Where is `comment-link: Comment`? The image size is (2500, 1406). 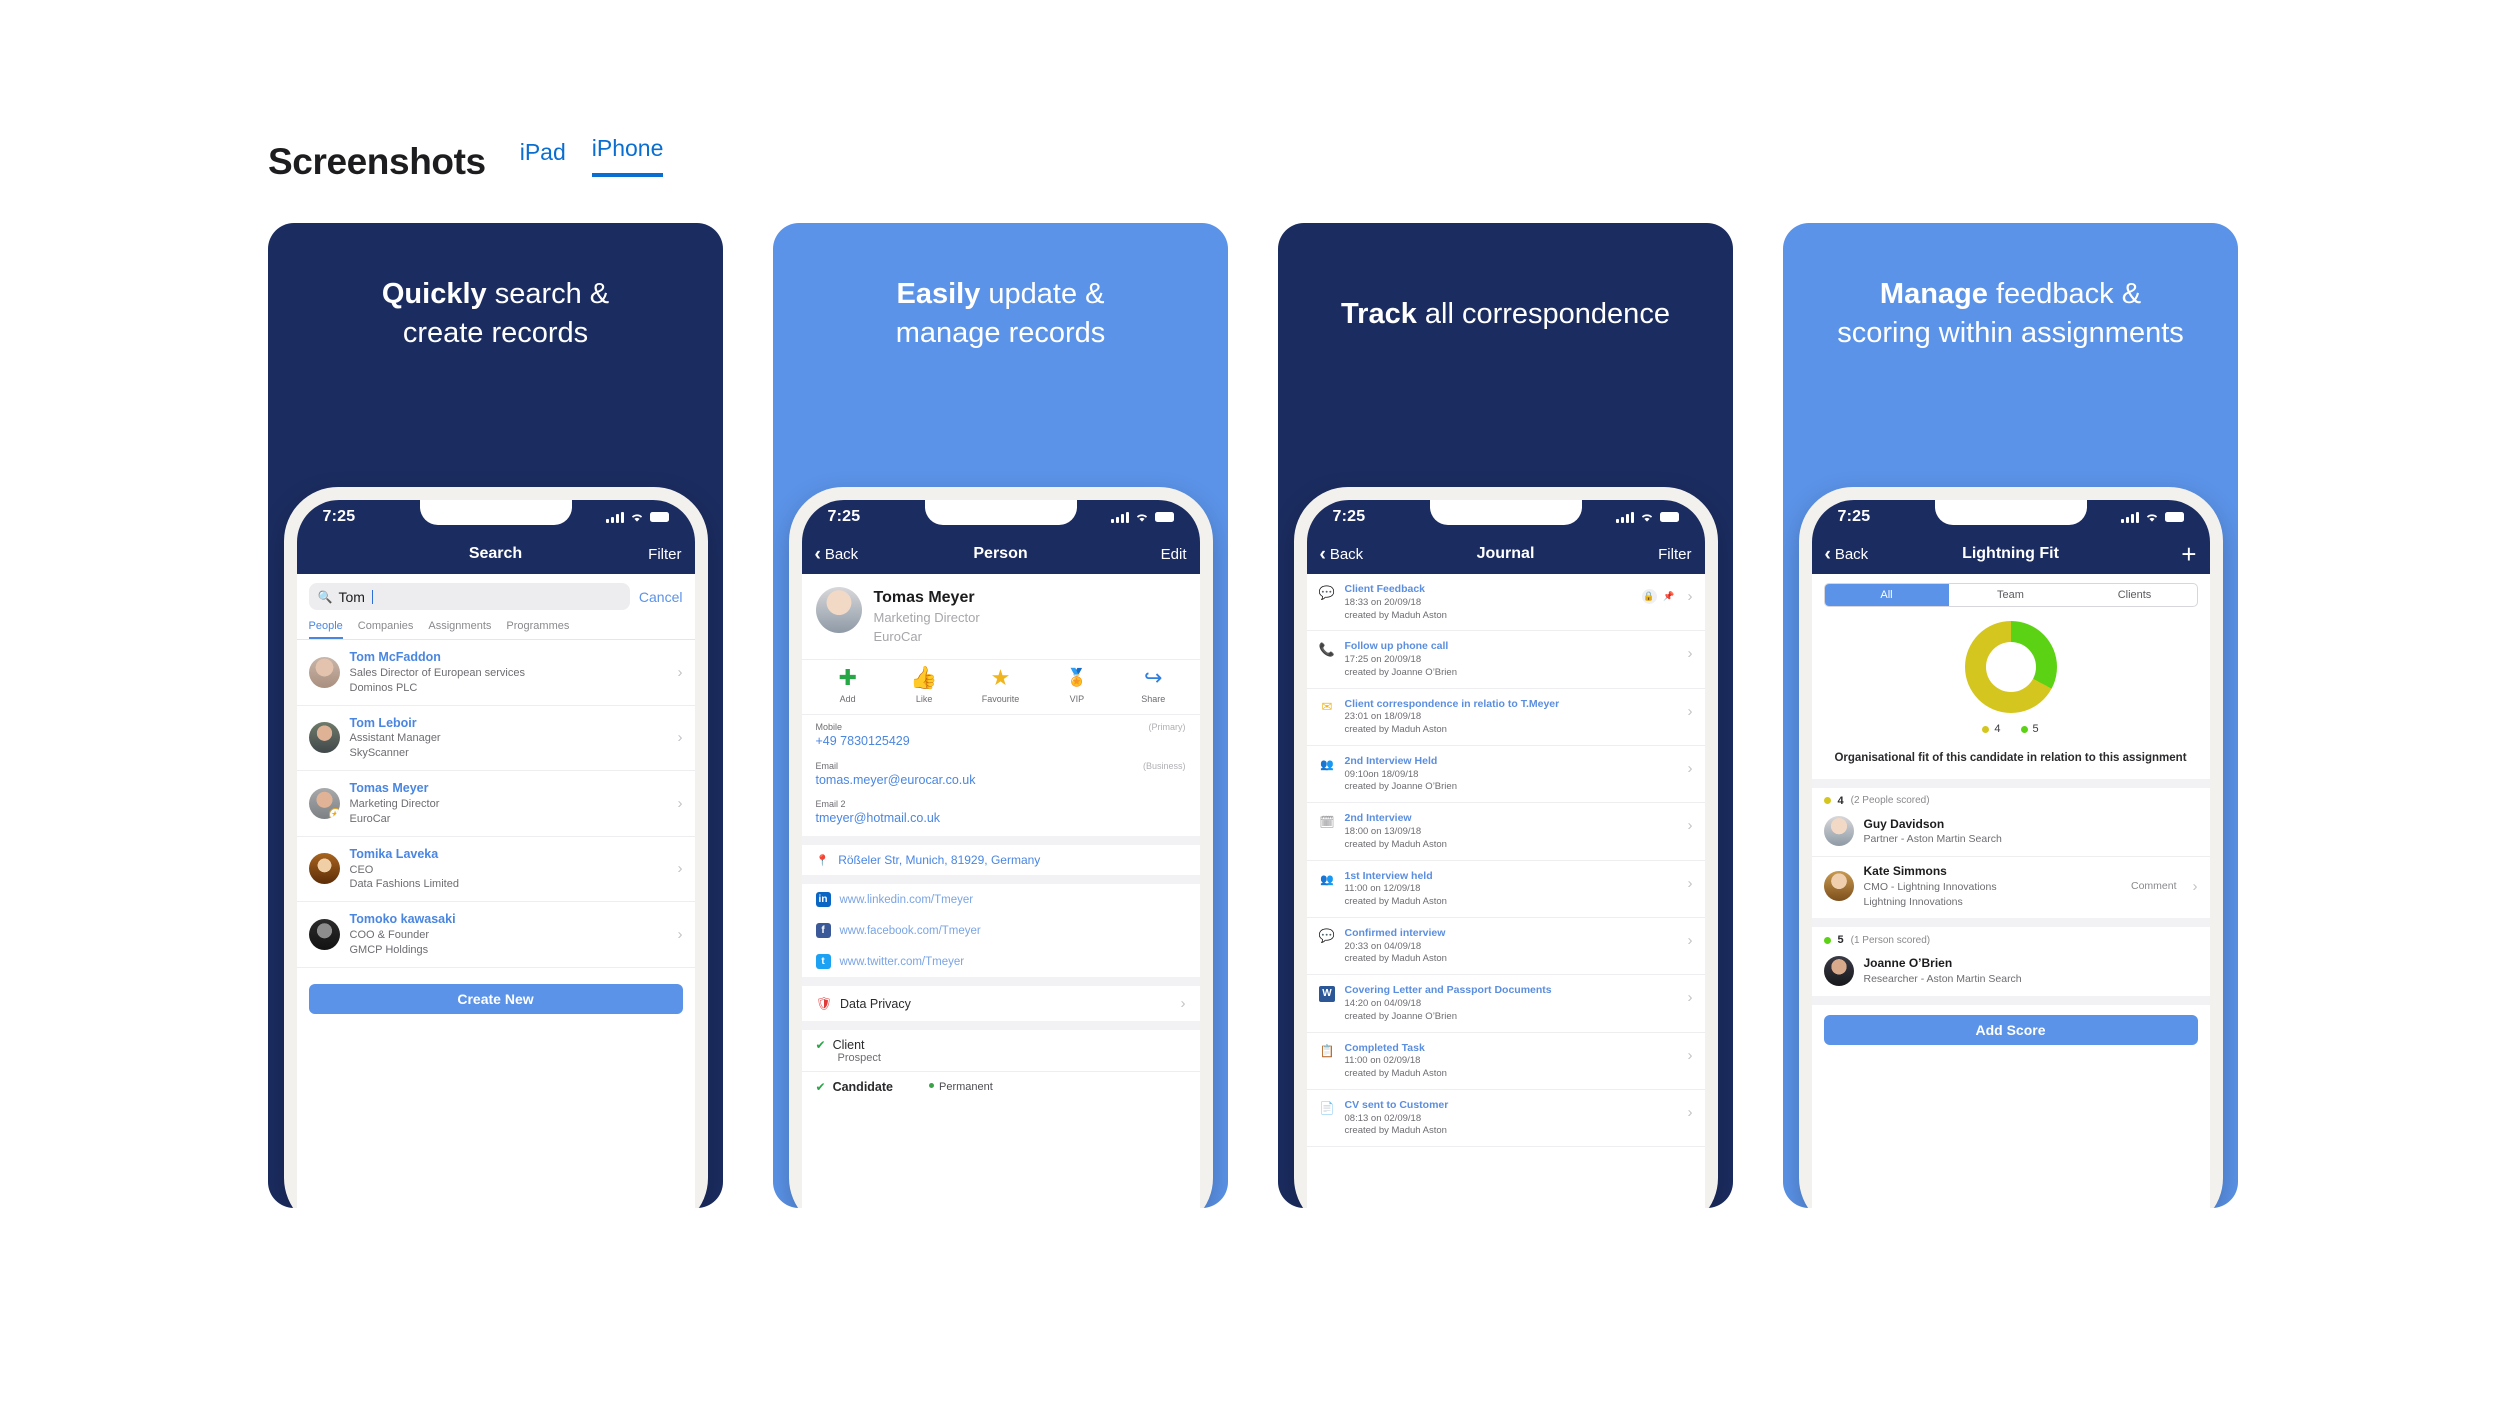 comment-link: Comment is located at coordinates (2154, 886).